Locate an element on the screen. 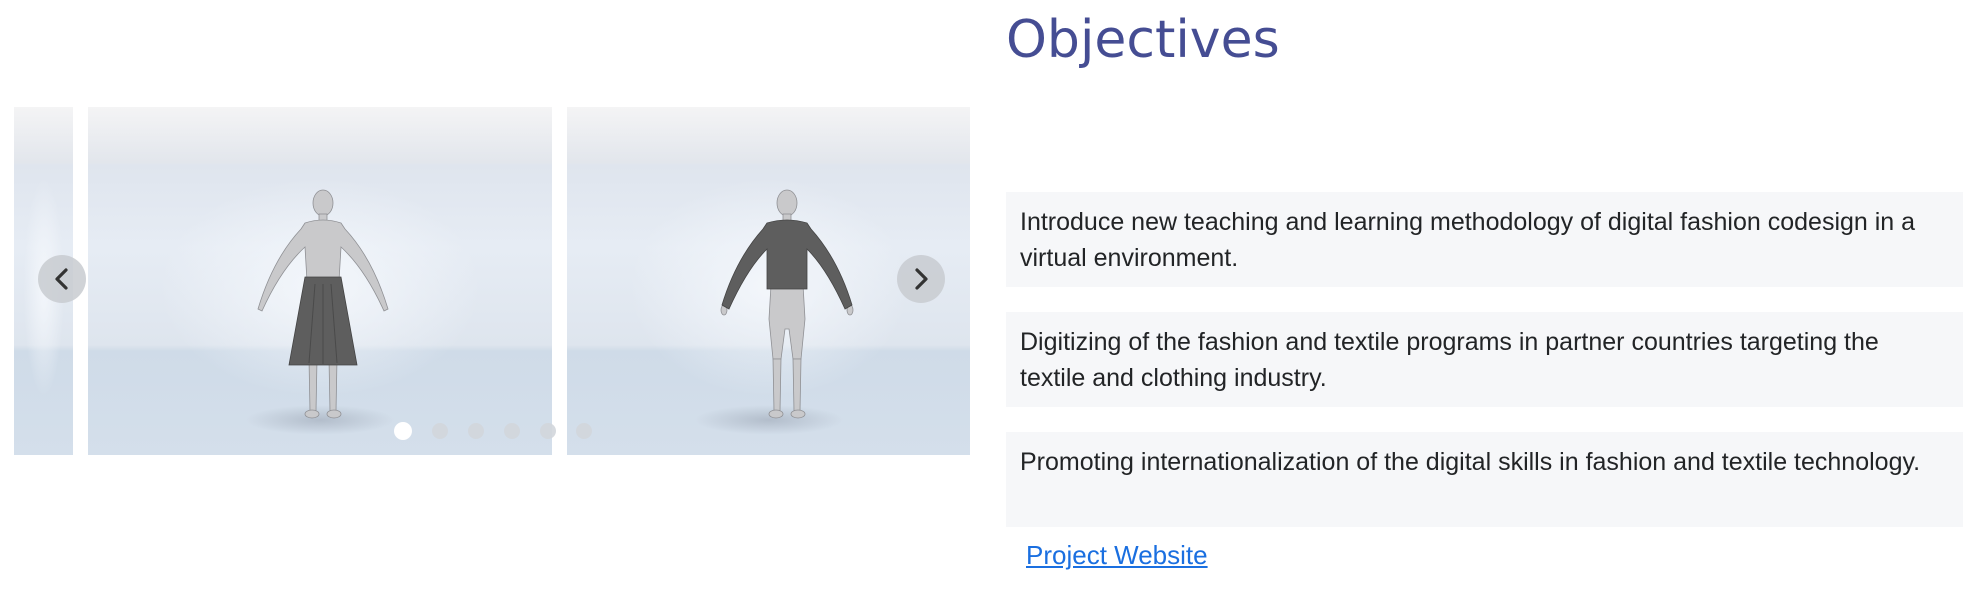 This screenshot has height=601, width=1980. project-website-link: Project Website is located at coordinates (1117, 555).